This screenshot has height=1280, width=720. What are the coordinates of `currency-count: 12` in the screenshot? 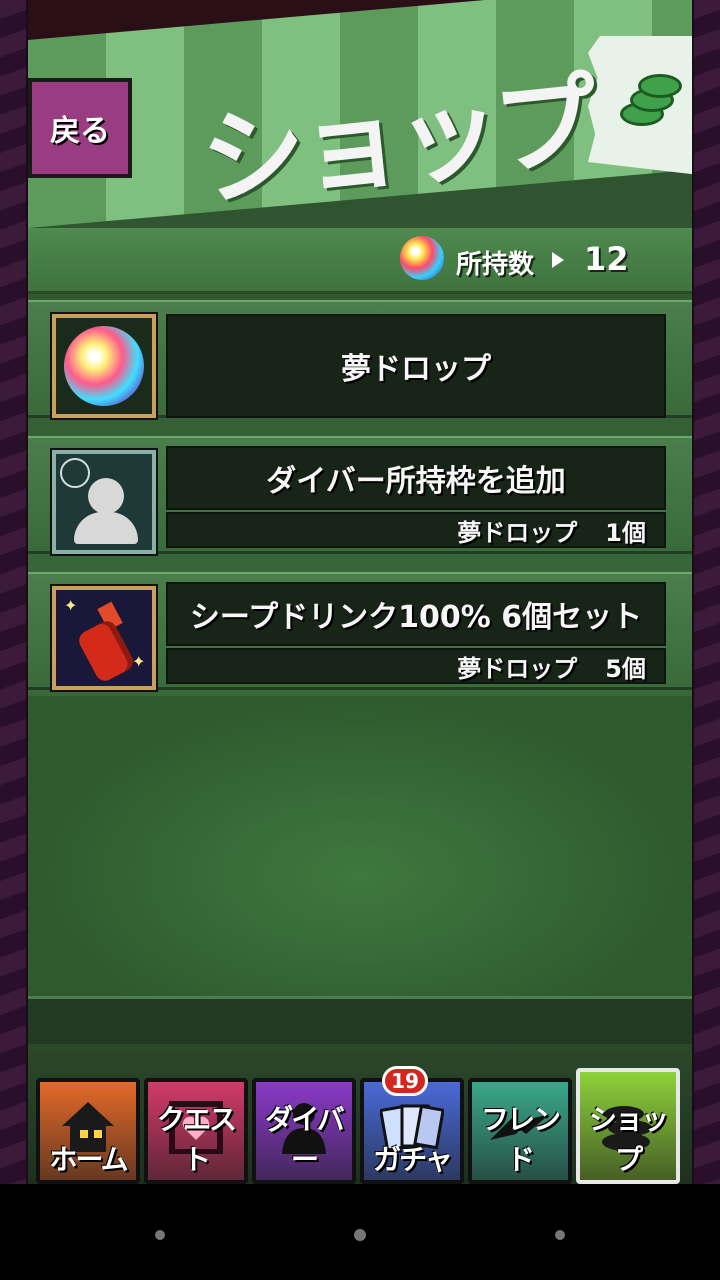 It's located at (606, 259).